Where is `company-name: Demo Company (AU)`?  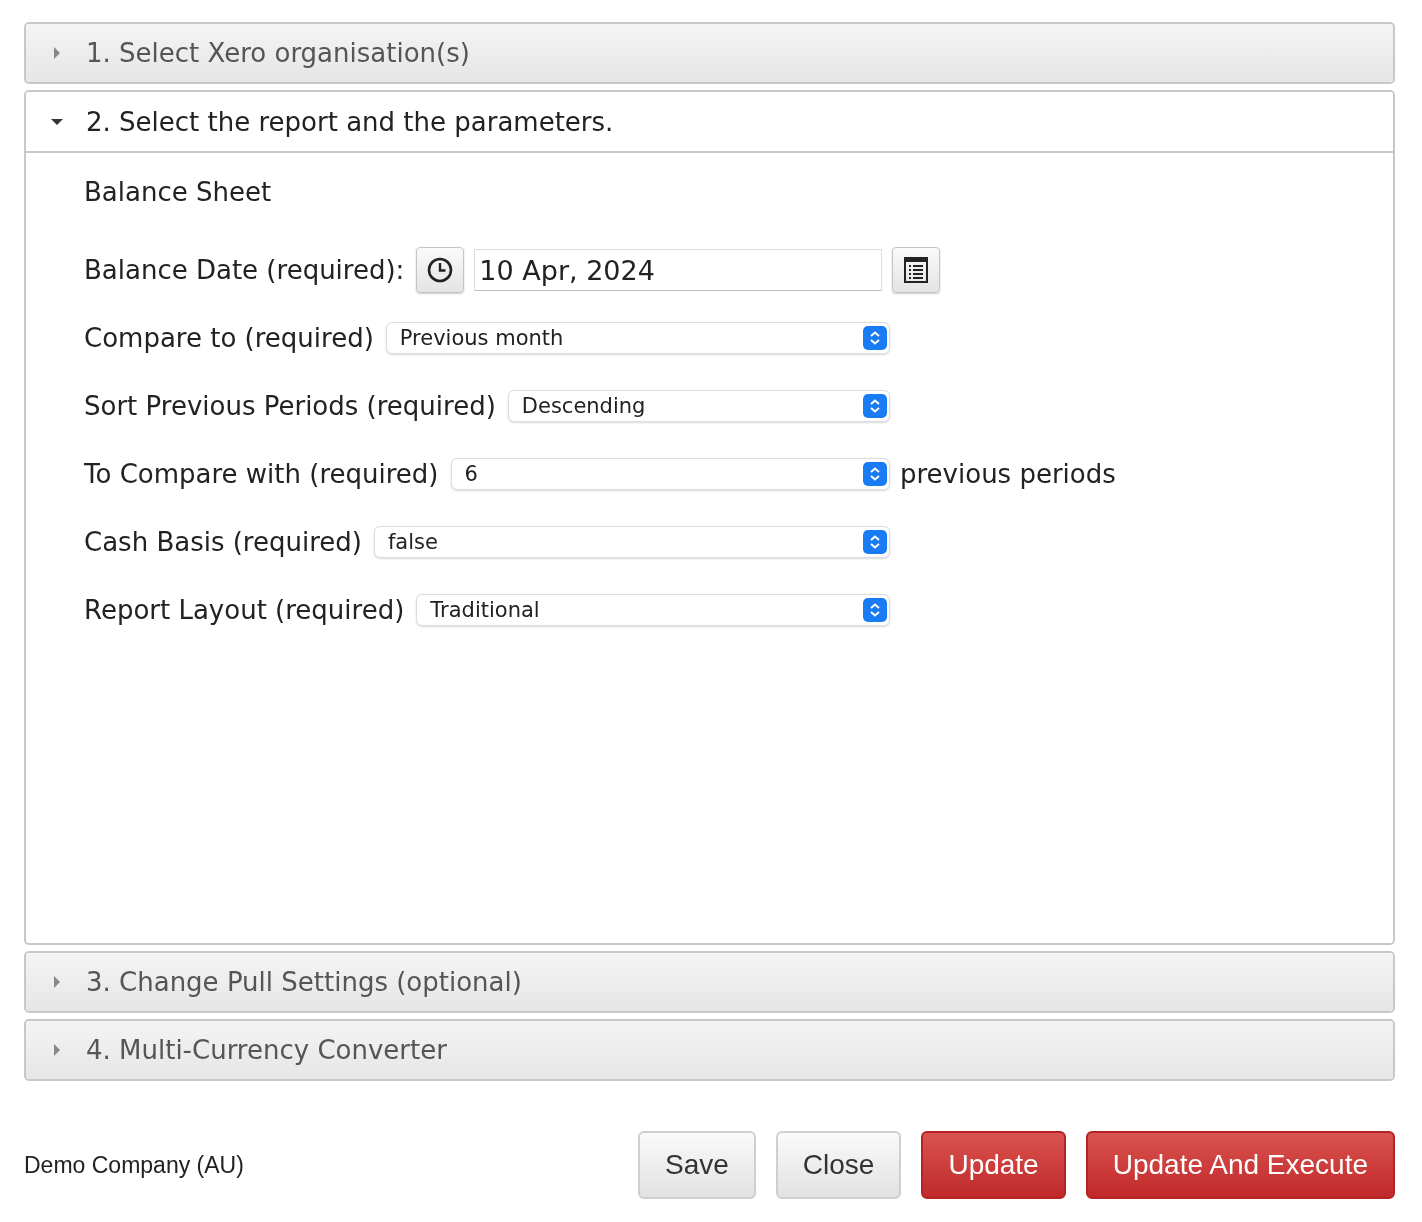 company-name: Demo Company (AU) is located at coordinates (134, 1165).